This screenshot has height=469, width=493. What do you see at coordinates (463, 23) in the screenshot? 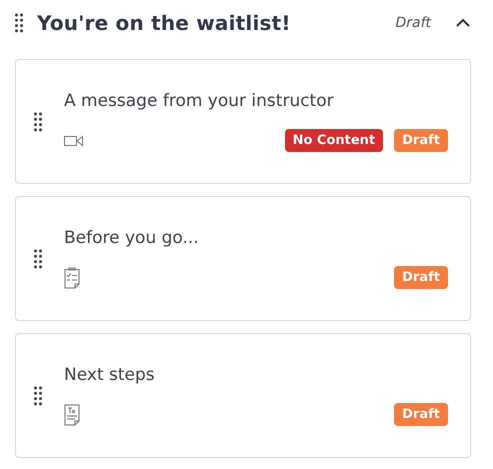
I see `collapse-button` at bounding box center [463, 23].